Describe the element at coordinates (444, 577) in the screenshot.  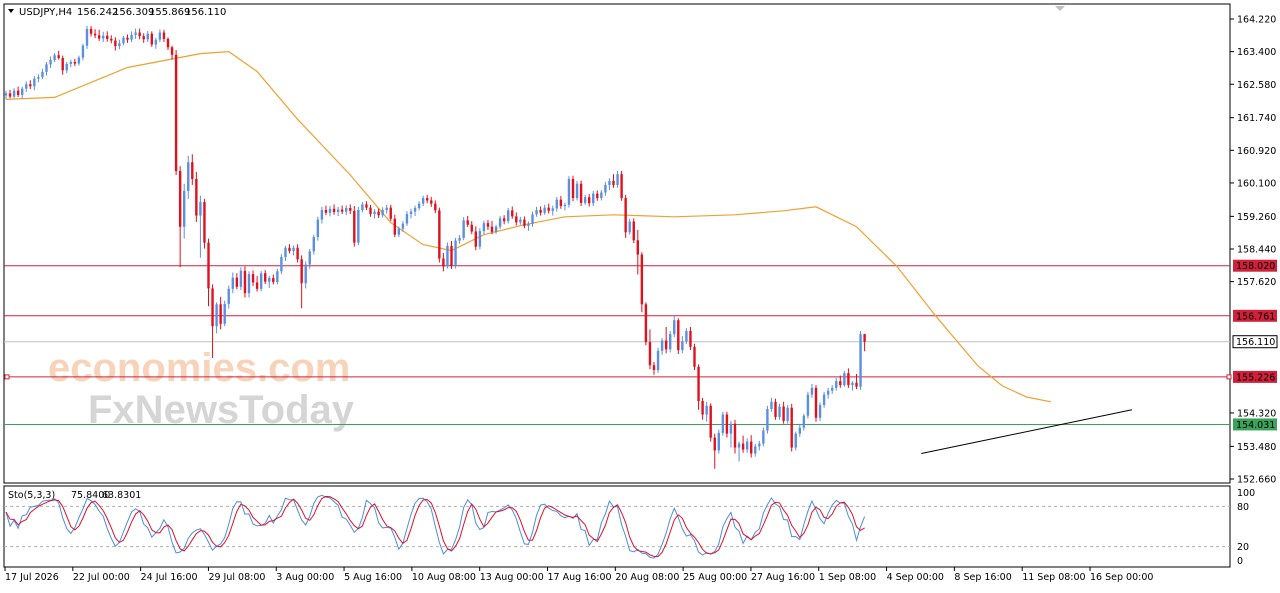
I see `x-tick-label: 10 Aug 08:00` at that location.